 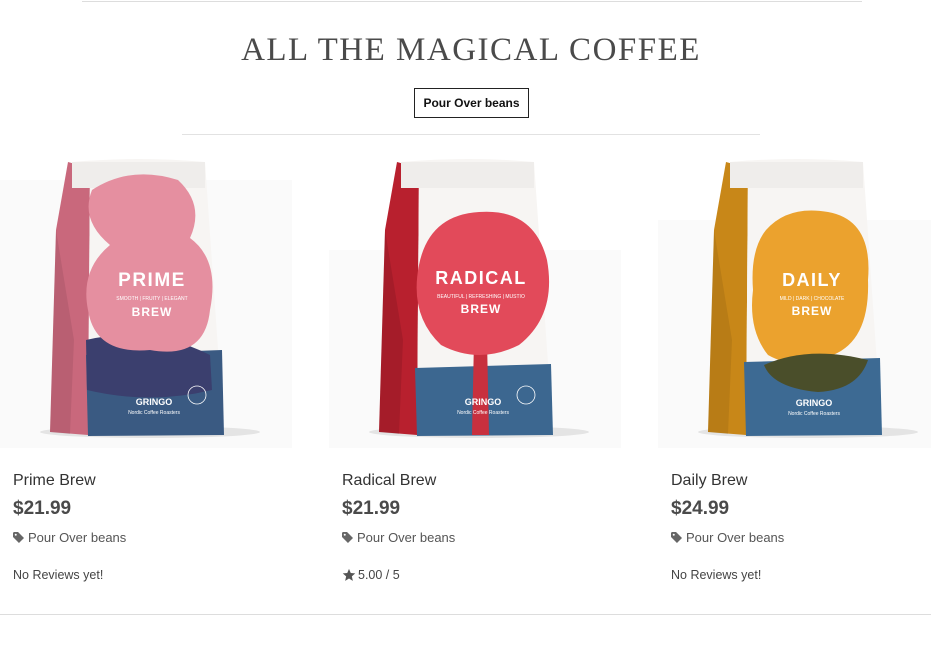 What do you see at coordinates (54, 481) in the screenshot?
I see `product-name: Prime Brew` at bounding box center [54, 481].